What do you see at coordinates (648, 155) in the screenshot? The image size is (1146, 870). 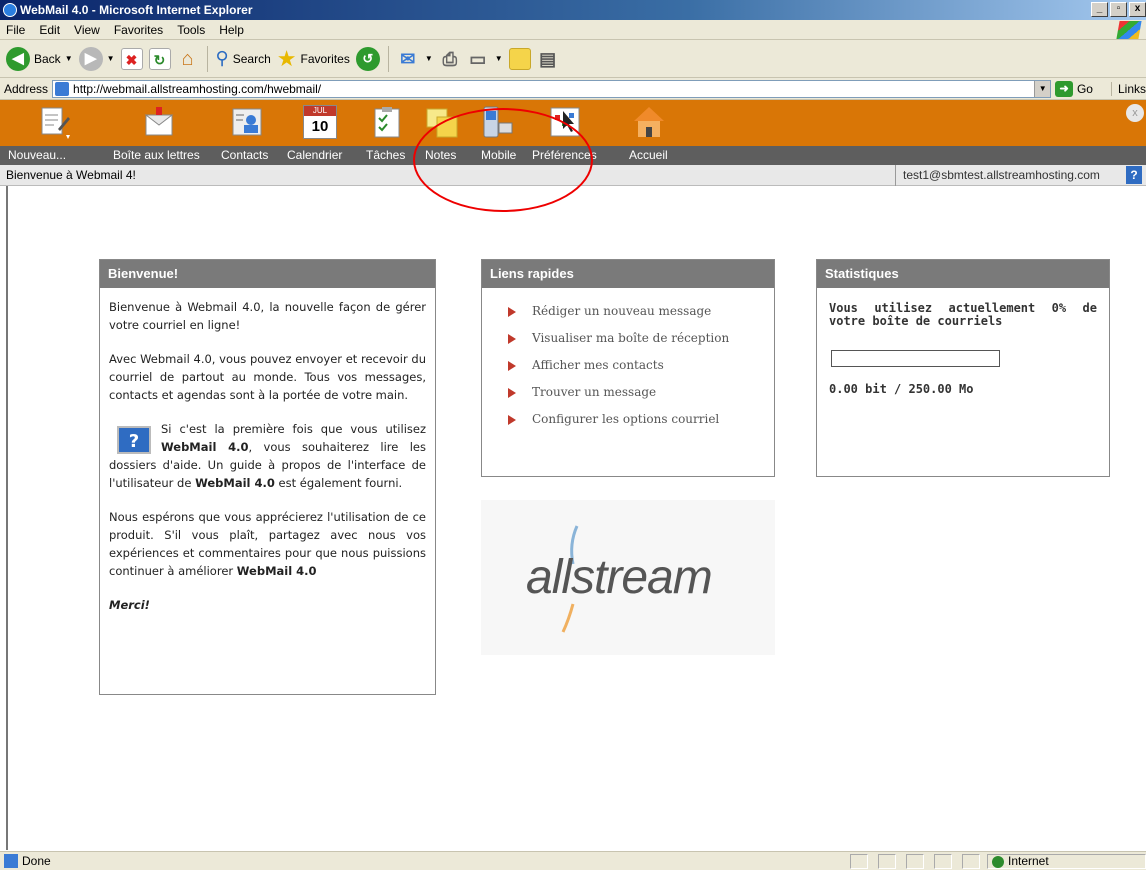 I see `nav-accueil: Accueil` at bounding box center [648, 155].